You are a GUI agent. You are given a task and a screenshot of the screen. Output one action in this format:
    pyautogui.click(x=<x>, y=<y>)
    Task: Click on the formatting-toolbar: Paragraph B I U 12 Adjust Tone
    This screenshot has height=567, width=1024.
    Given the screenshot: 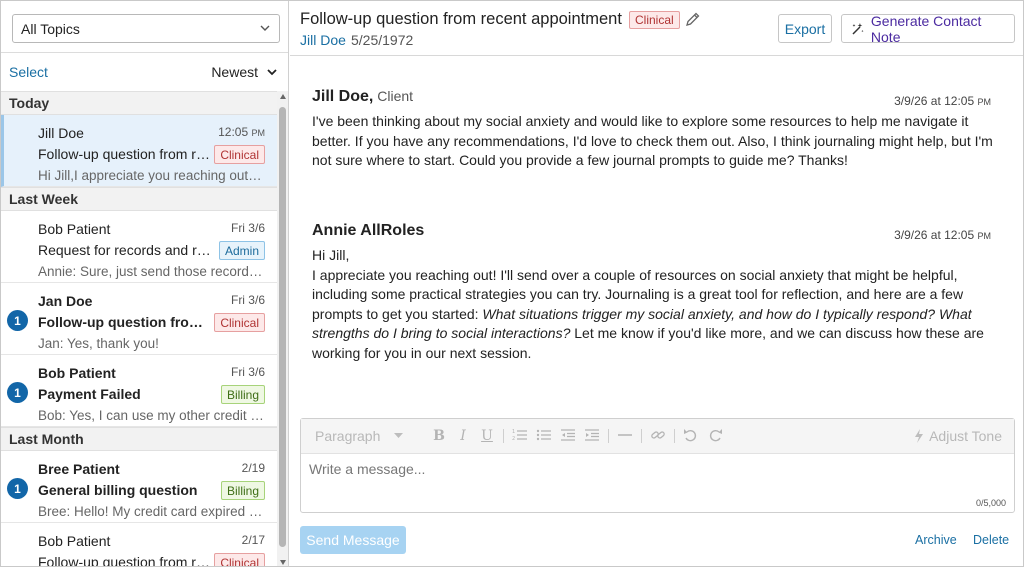 What is the action you would take?
    pyautogui.click(x=657, y=436)
    